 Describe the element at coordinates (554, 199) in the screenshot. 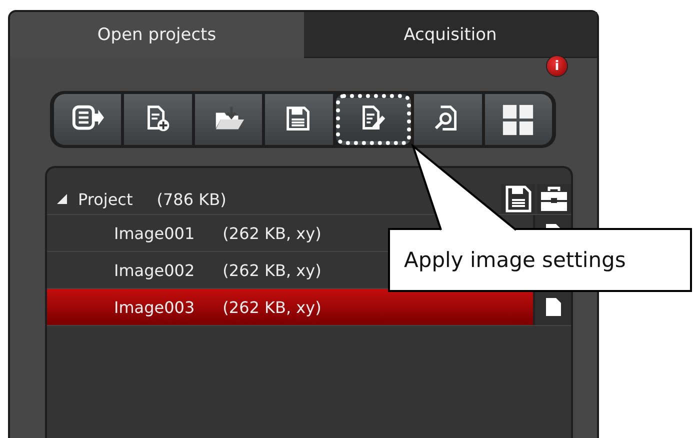

I see `briefcase-icon` at that location.